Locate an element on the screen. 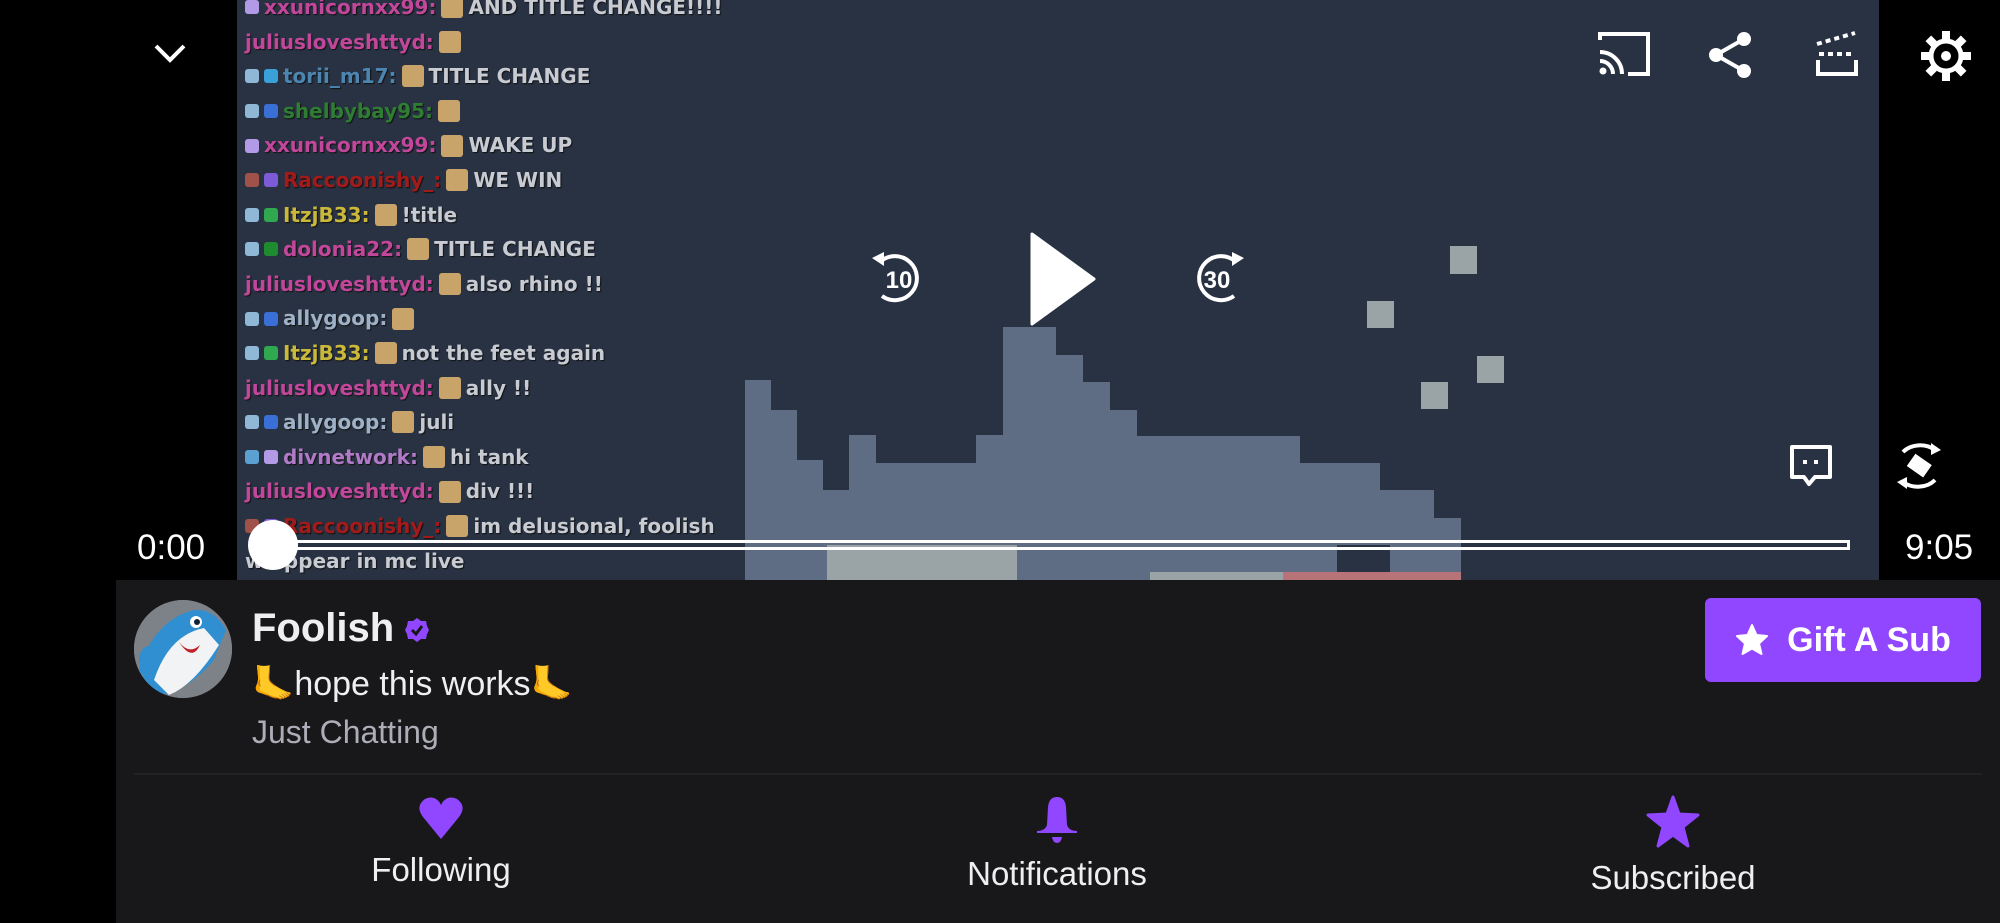 This screenshot has width=2000, height=923. share-button is located at coordinates (1731, 57).